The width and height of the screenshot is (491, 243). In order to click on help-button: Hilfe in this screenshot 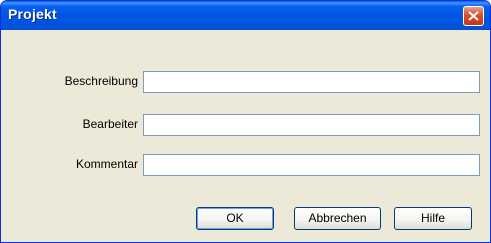, I will do `click(433, 218)`.